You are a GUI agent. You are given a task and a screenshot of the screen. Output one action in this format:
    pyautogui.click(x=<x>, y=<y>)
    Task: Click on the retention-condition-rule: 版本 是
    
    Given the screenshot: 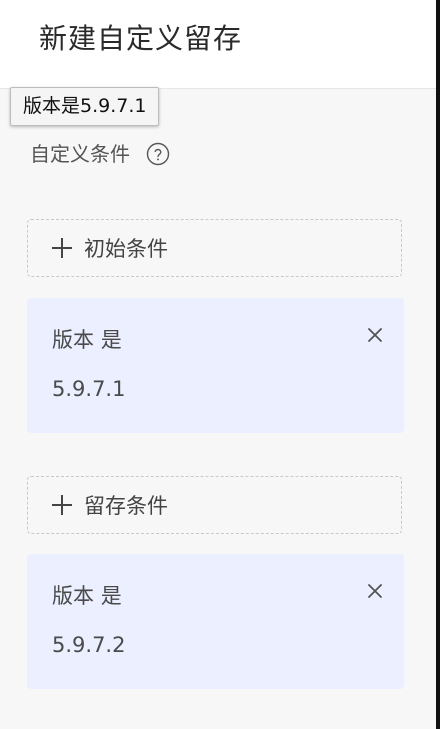 What is the action you would take?
    pyautogui.click(x=87, y=596)
    